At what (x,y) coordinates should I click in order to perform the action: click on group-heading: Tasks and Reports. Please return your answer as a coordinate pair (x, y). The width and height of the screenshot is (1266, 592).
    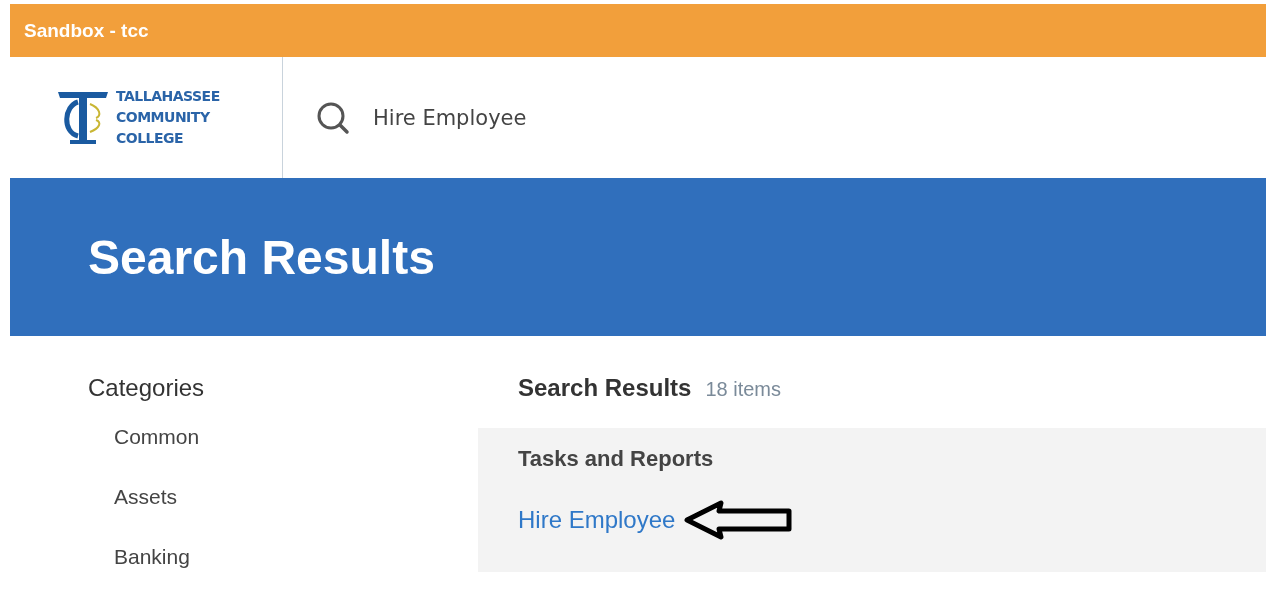
    Looking at the image, I should click on (616, 459).